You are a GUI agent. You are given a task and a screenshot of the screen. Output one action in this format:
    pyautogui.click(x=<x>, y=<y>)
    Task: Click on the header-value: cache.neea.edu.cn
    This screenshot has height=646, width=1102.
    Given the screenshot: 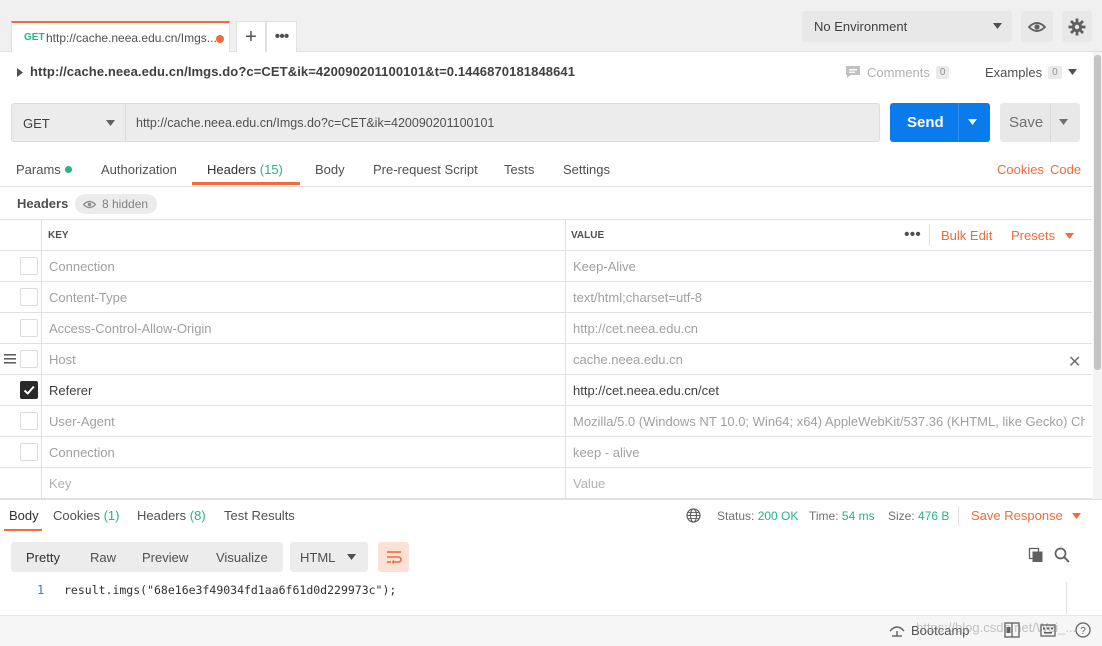 What is the action you would take?
    pyautogui.click(x=829, y=359)
    